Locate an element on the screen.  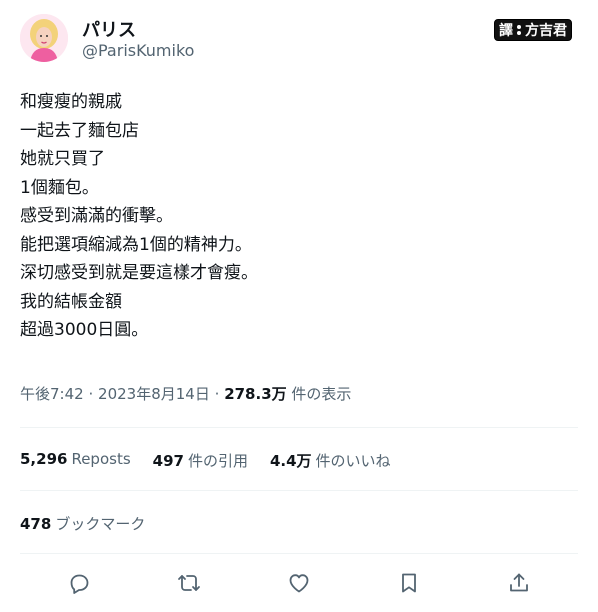
likes-count: 4.4万 is located at coordinates (290, 461).